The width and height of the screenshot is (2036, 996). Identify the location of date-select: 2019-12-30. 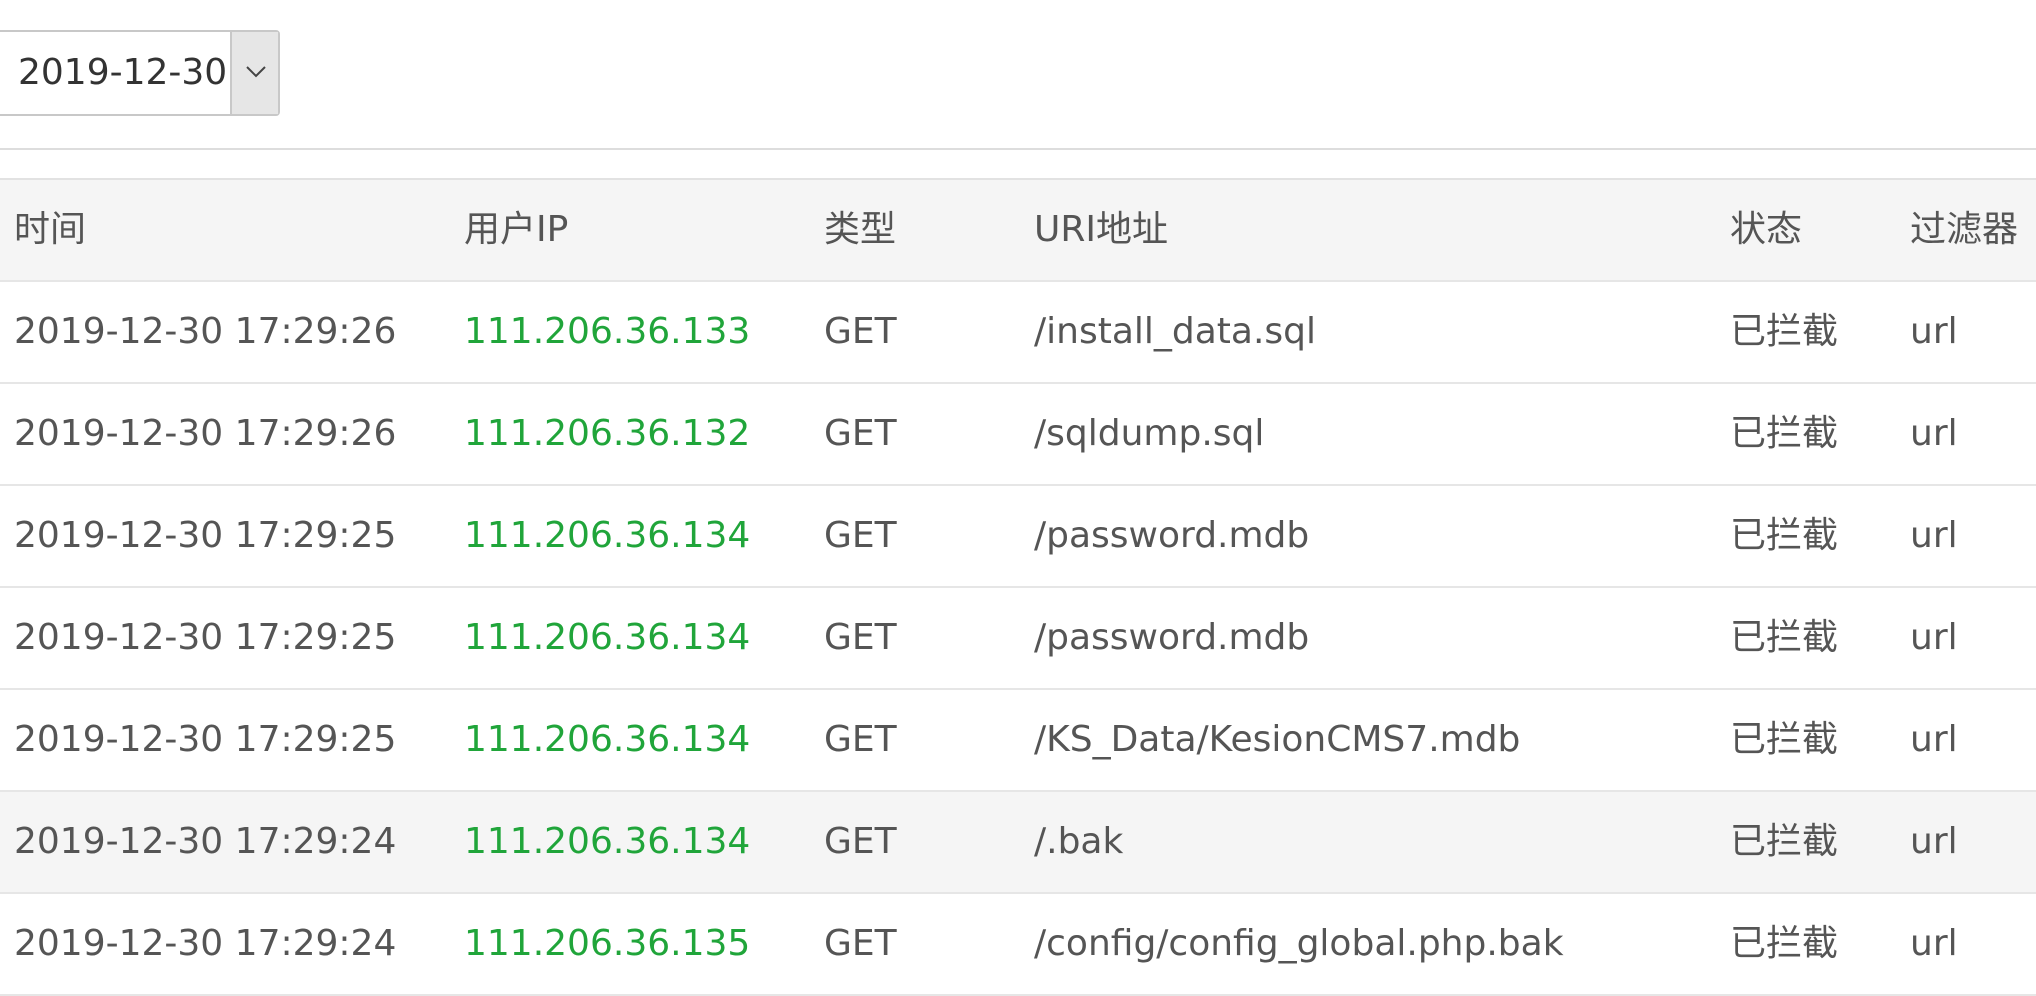
(140, 73).